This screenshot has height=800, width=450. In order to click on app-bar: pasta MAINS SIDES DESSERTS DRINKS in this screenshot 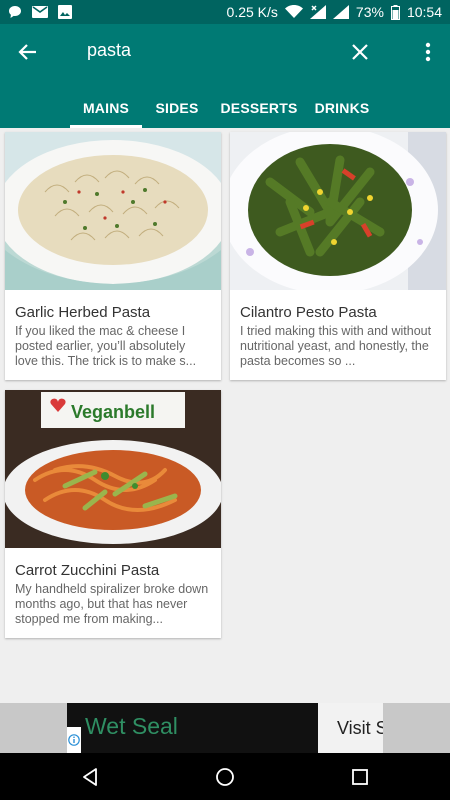, I will do `click(225, 76)`.